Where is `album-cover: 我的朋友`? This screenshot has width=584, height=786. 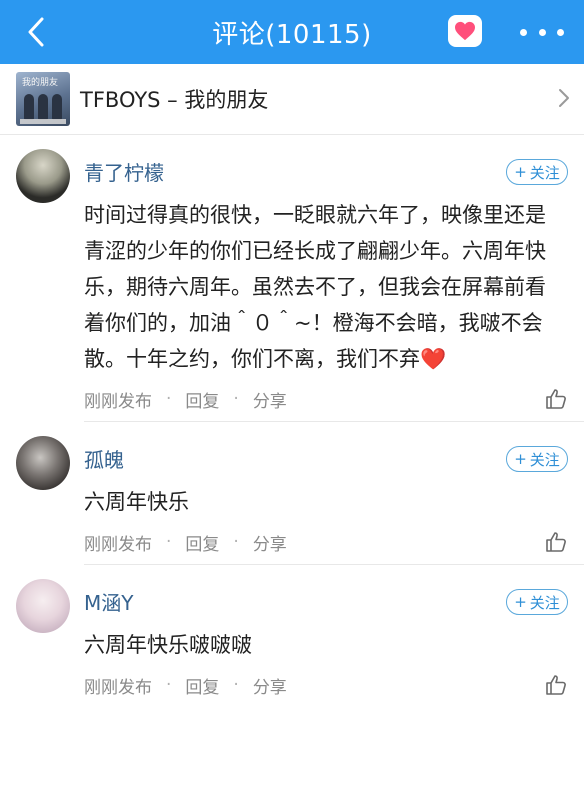 album-cover: 我的朋友 is located at coordinates (43, 99).